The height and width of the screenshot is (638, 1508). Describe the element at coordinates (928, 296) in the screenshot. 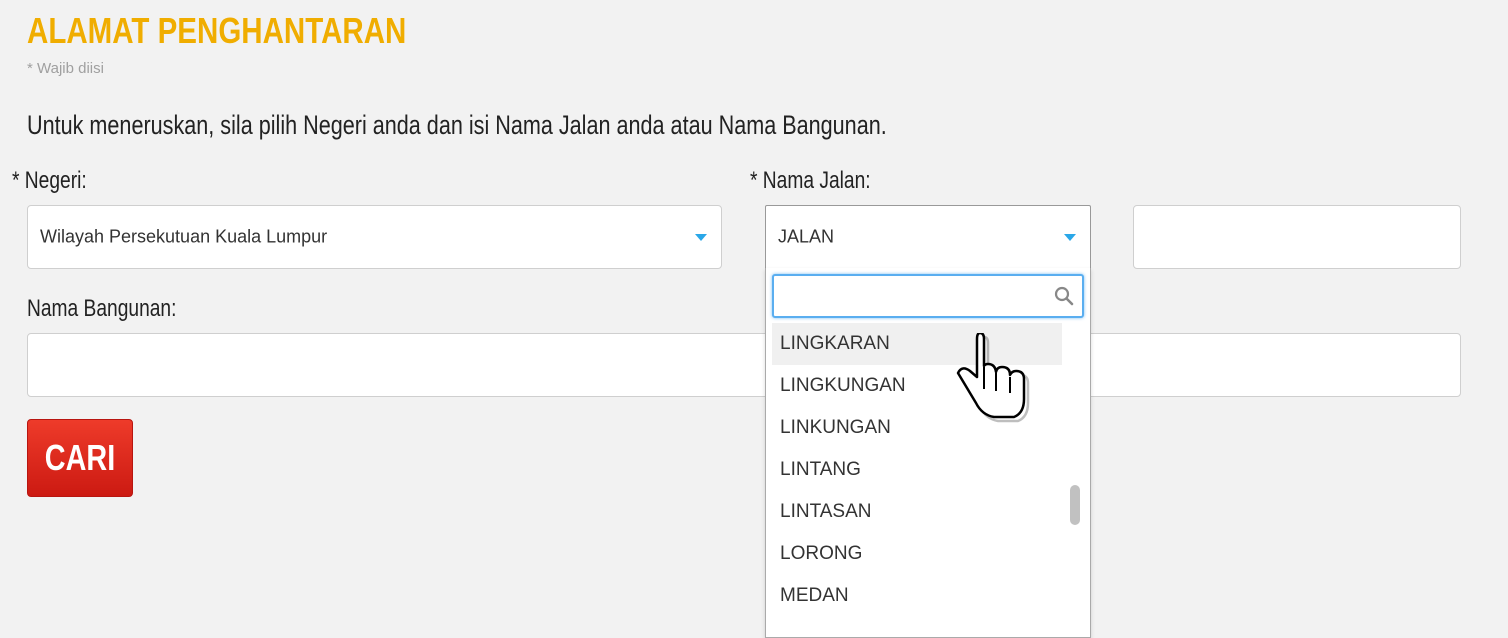

I see `dropdown-search-input` at that location.